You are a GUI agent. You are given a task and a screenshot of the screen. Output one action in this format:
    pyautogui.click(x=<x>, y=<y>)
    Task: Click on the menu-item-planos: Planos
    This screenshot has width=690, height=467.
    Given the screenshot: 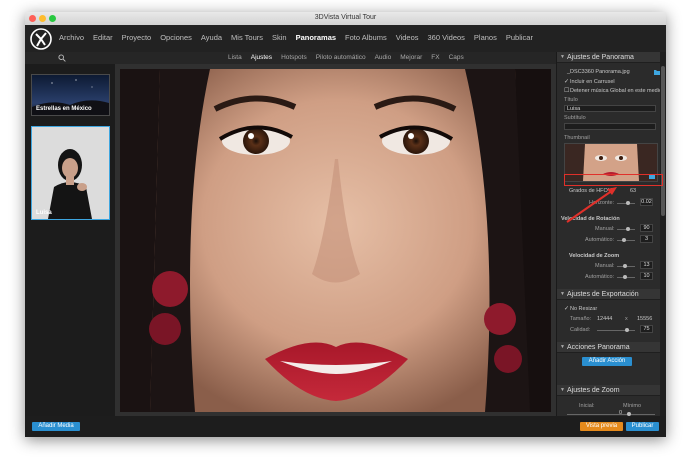 What is the action you would take?
    pyautogui.click(x=485, y=37)
    